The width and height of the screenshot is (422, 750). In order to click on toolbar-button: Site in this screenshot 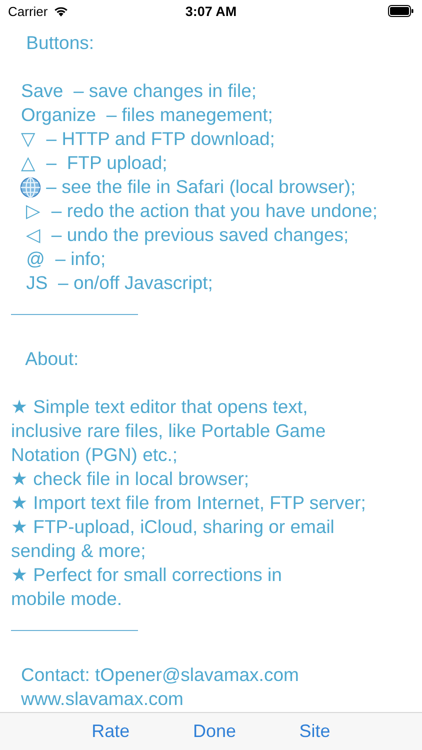, I will do `click(314, 731)`.